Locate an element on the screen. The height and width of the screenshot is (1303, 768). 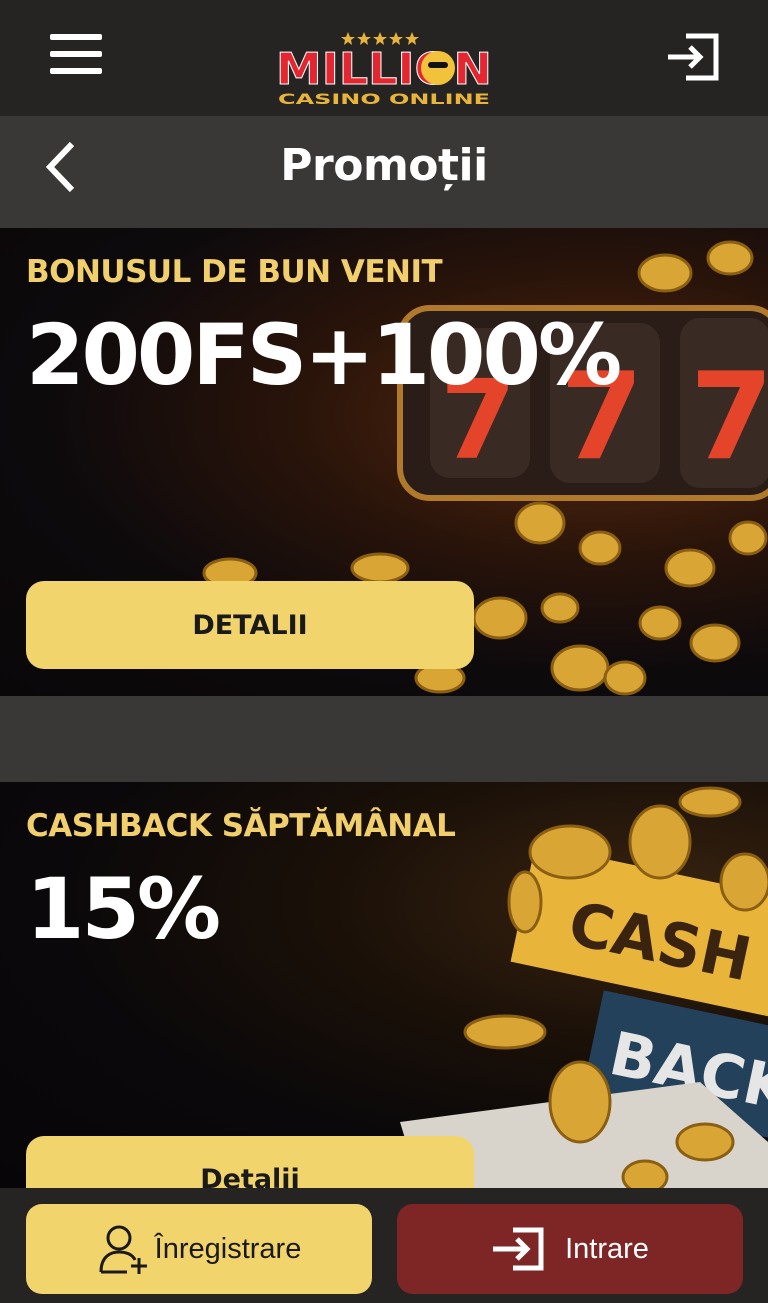
svg-text: 7 is located at coordinates (729, 417).